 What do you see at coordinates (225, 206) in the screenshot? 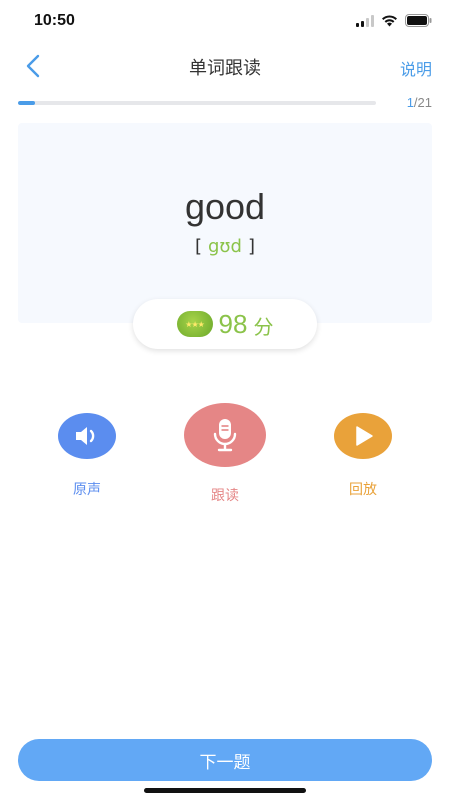
I see `word-text: good` at bounding box center [225, 206].